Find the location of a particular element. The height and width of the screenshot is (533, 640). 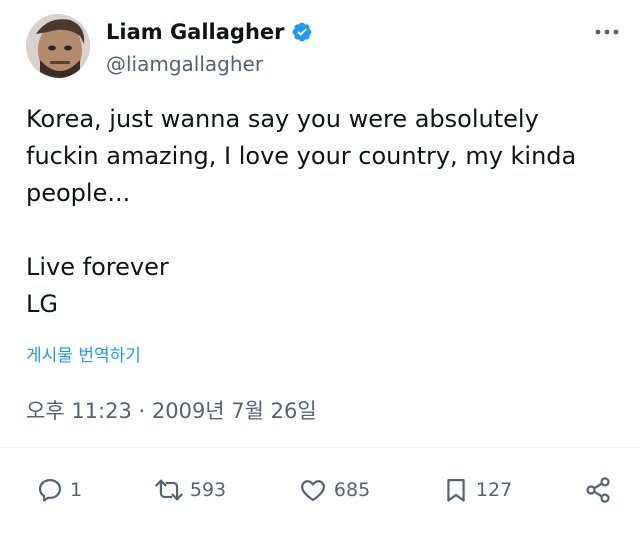

share-icon is located at coordinates (598, 490).